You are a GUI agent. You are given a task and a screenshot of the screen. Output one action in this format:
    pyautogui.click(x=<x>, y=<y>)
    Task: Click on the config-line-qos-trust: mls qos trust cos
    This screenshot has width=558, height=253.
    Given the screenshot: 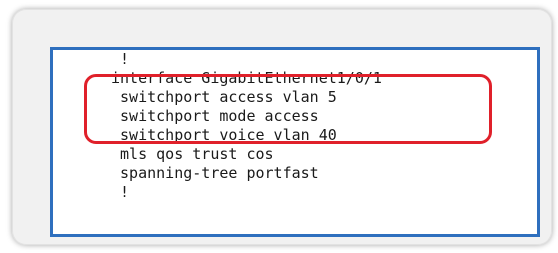 What is the action you would take?
    pyautogui.click(x=192, y=154)
    